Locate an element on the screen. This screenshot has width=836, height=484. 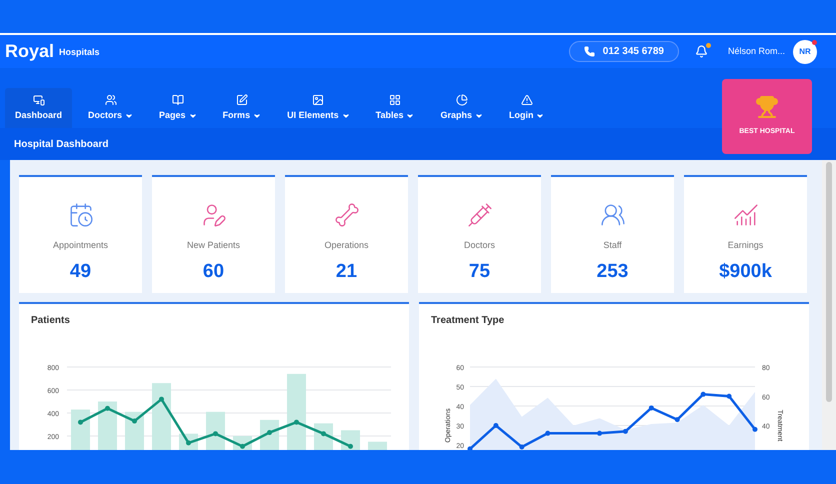
nav-tab: Forms is located at coordinates (242, 108).